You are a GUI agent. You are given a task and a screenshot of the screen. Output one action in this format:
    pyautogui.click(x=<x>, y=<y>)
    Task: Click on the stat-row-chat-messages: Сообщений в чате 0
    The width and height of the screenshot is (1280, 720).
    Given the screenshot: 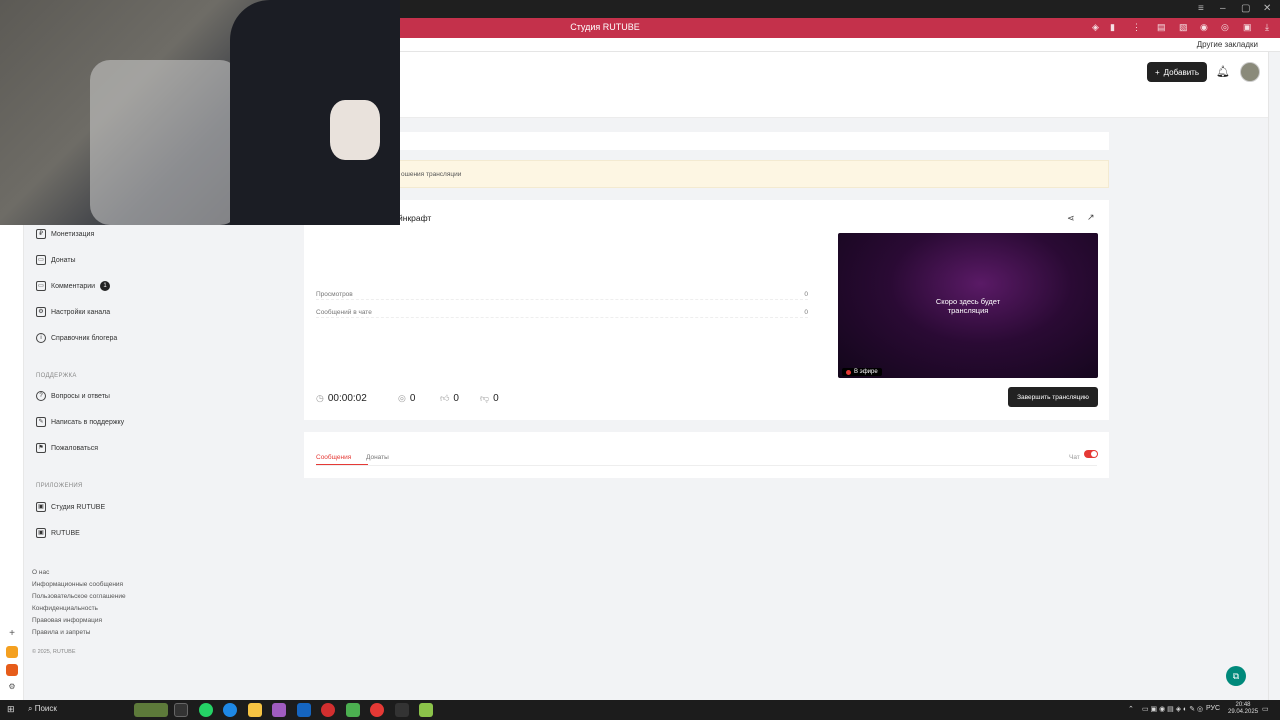 What is the action you would take?
    pyautogui.click(x=562, y=313)
    